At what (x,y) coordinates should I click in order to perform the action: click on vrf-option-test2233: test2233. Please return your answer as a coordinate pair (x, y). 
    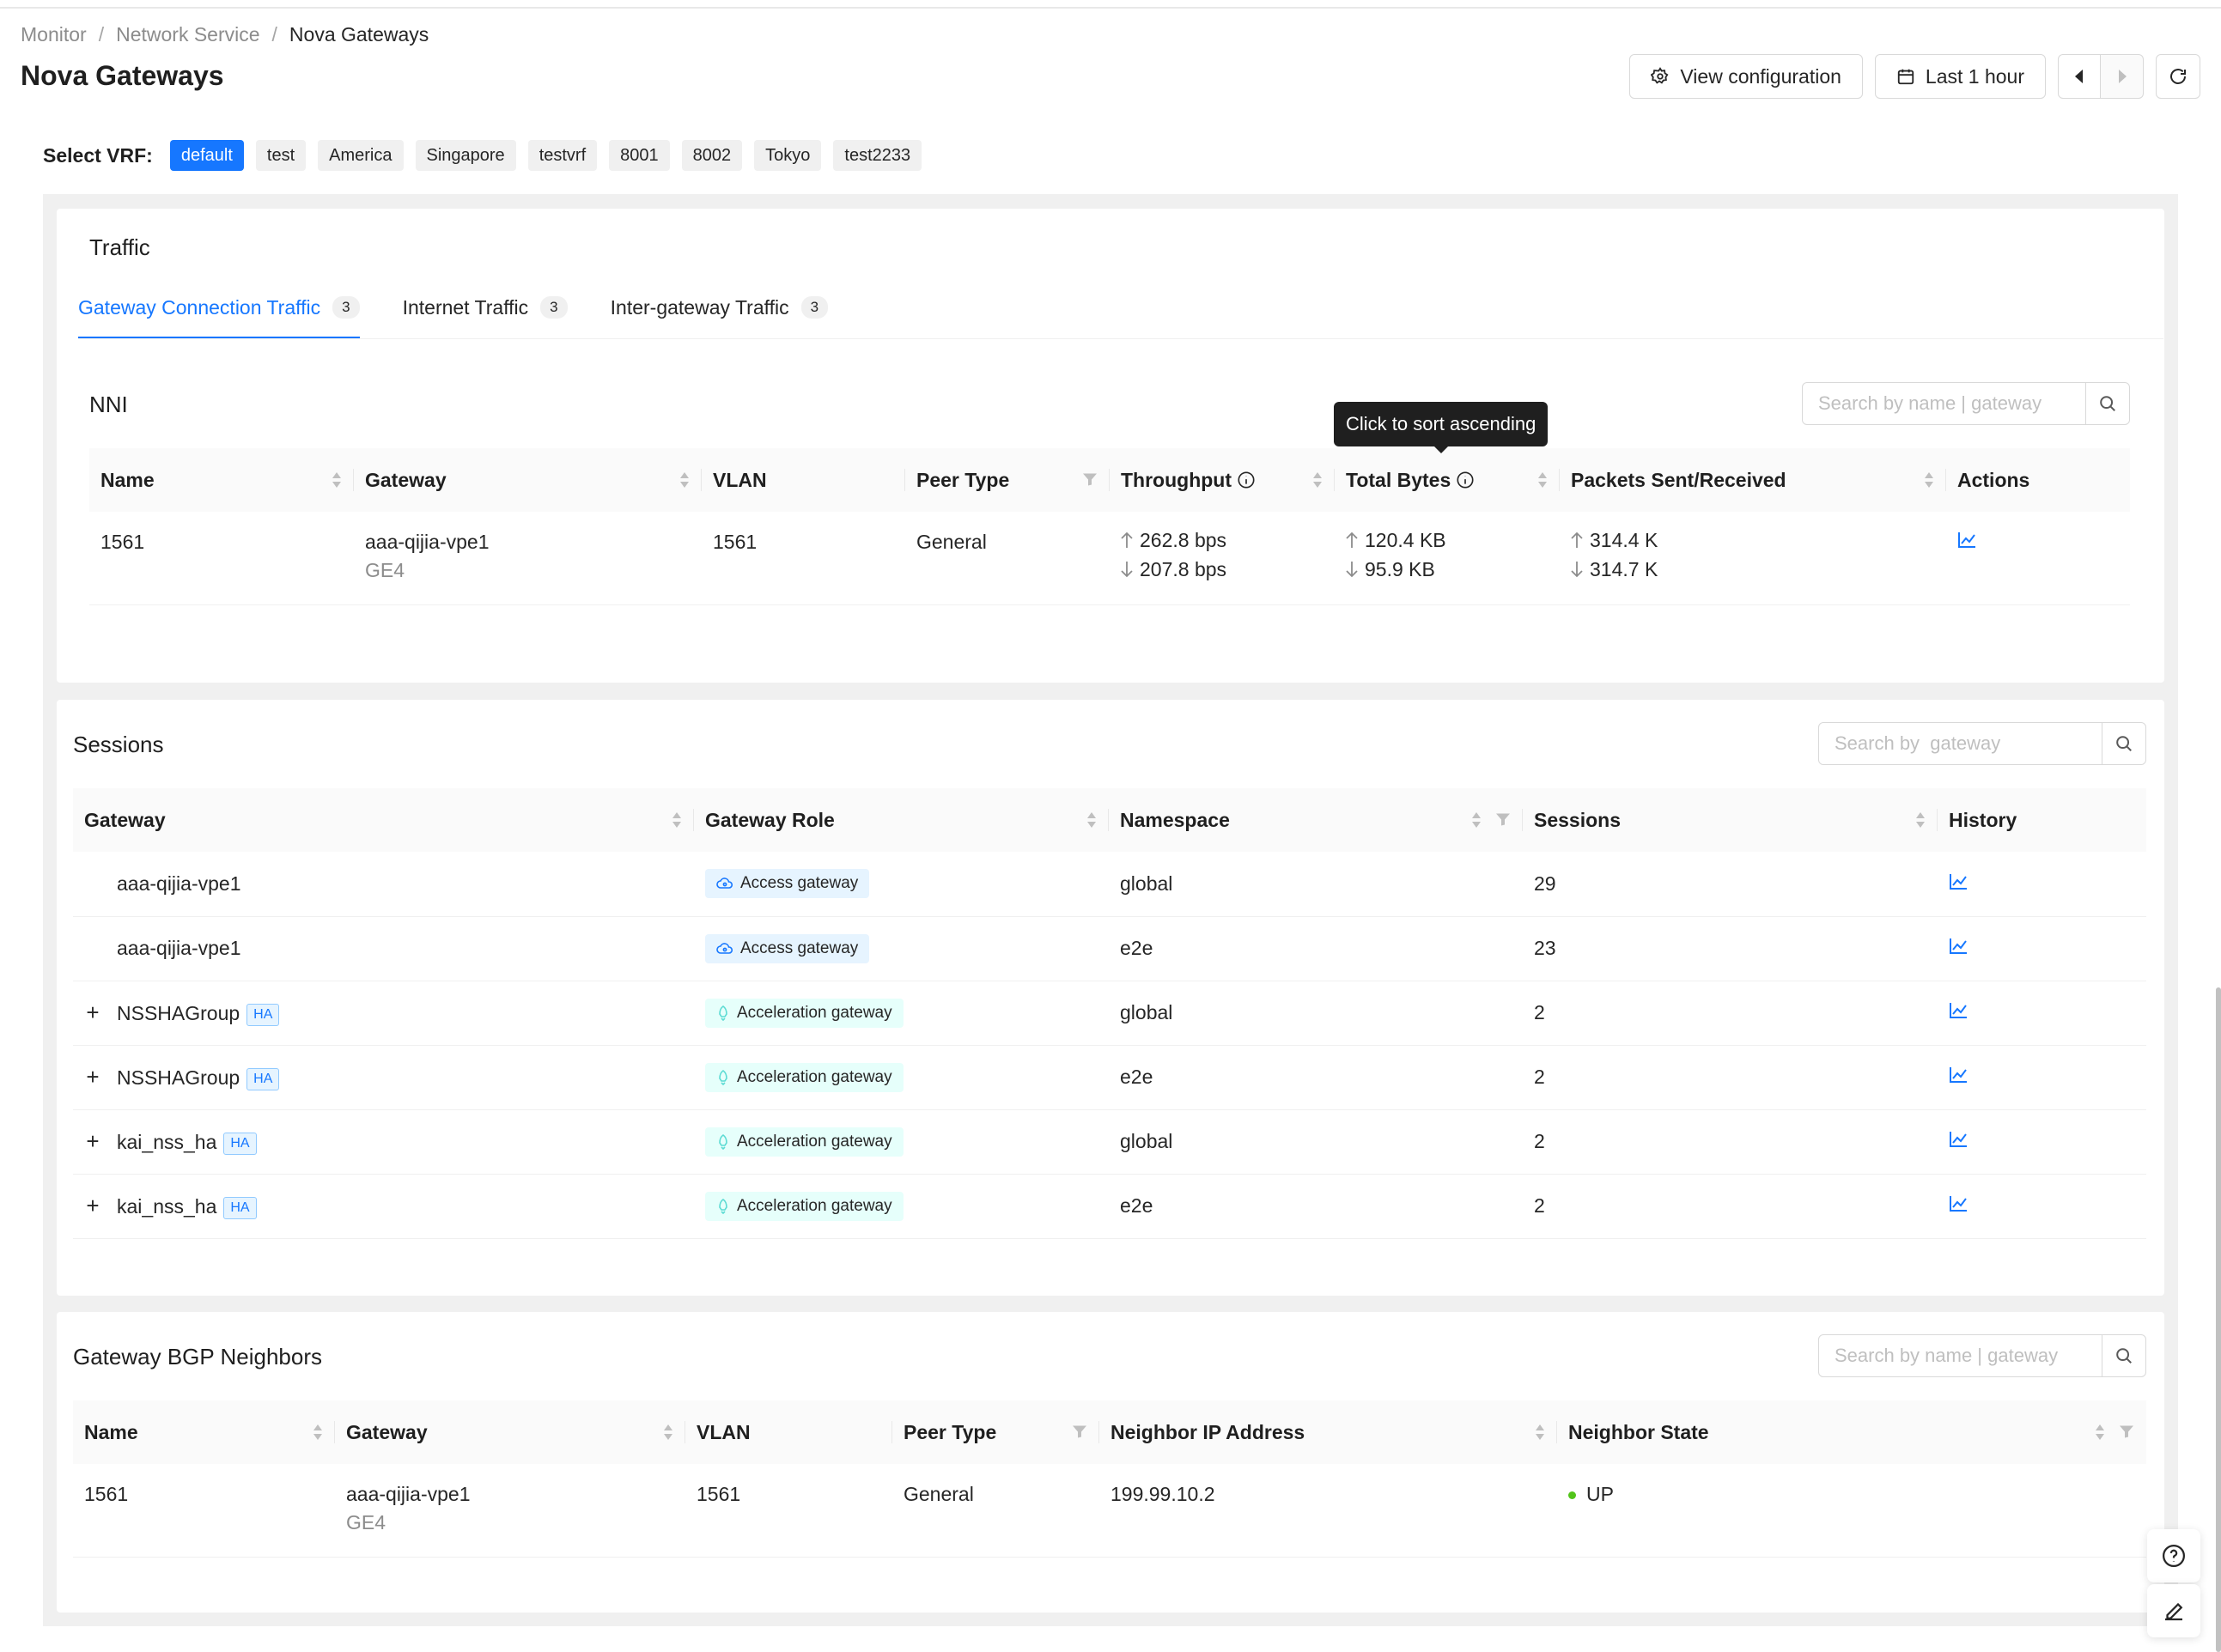
    Looking at the image, I should click on (877, 155).